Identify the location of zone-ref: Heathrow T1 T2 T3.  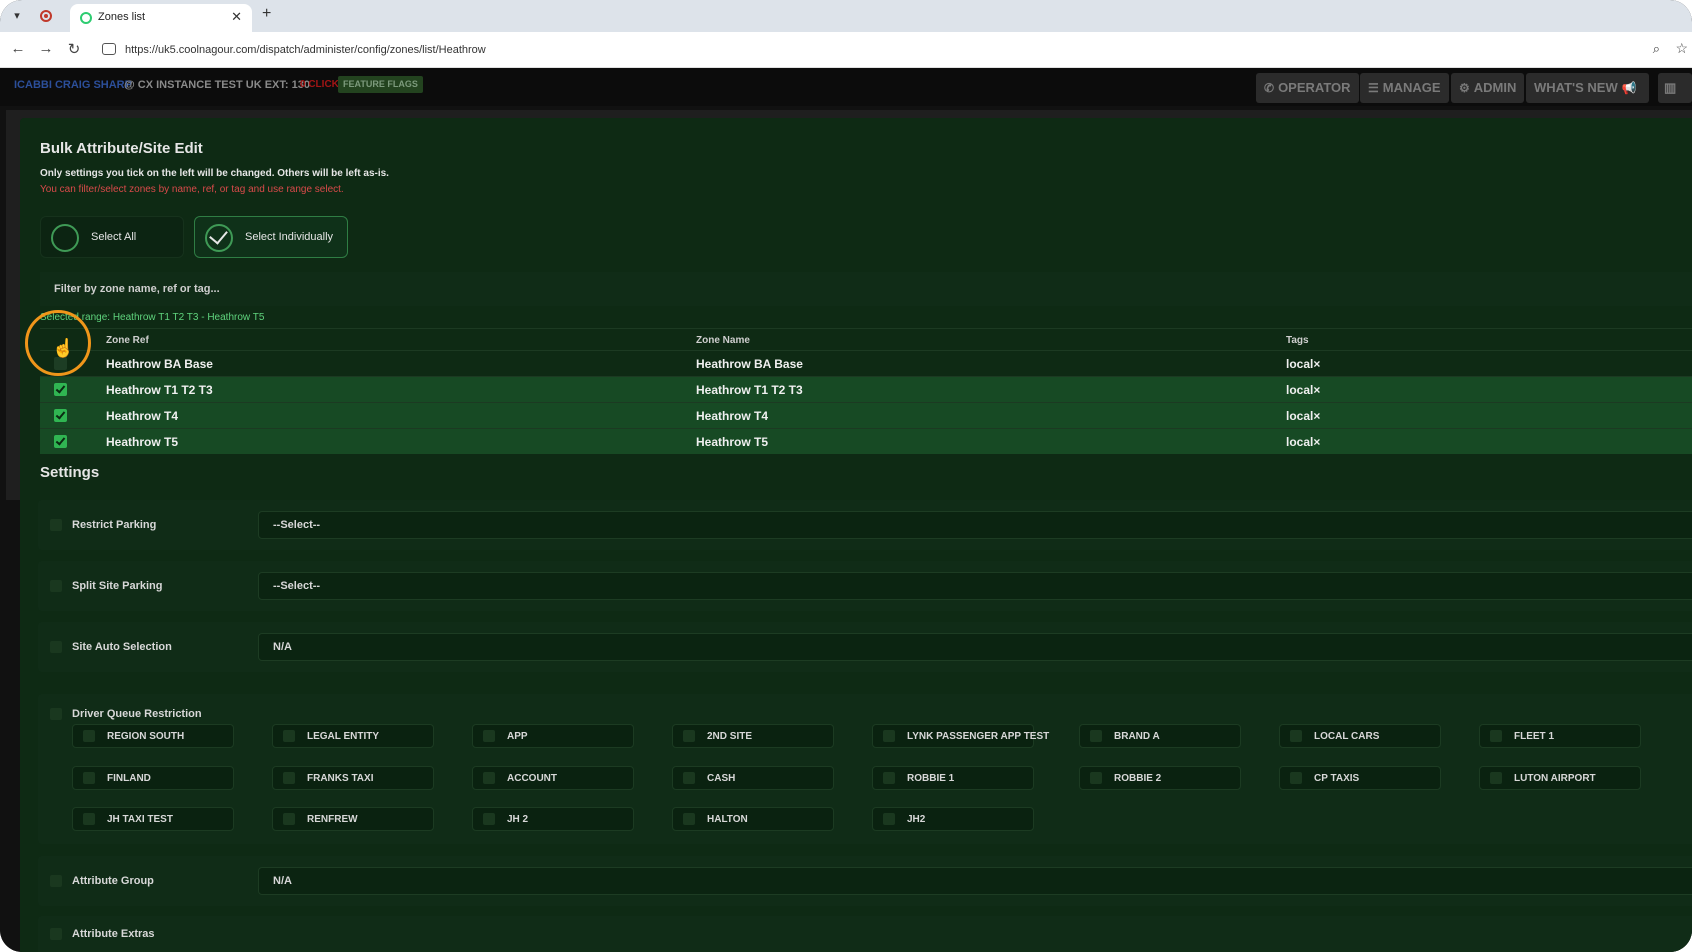
(159, 390).